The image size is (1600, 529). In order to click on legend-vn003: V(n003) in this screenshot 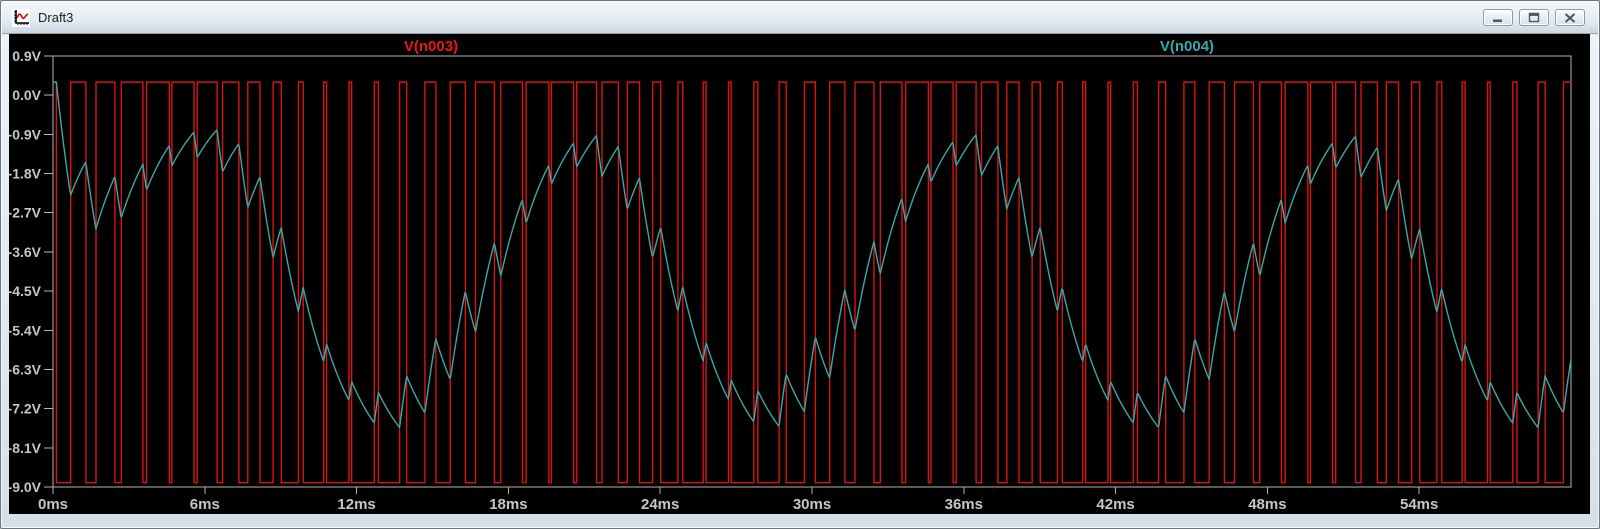, I will do `click(431, 46)`.